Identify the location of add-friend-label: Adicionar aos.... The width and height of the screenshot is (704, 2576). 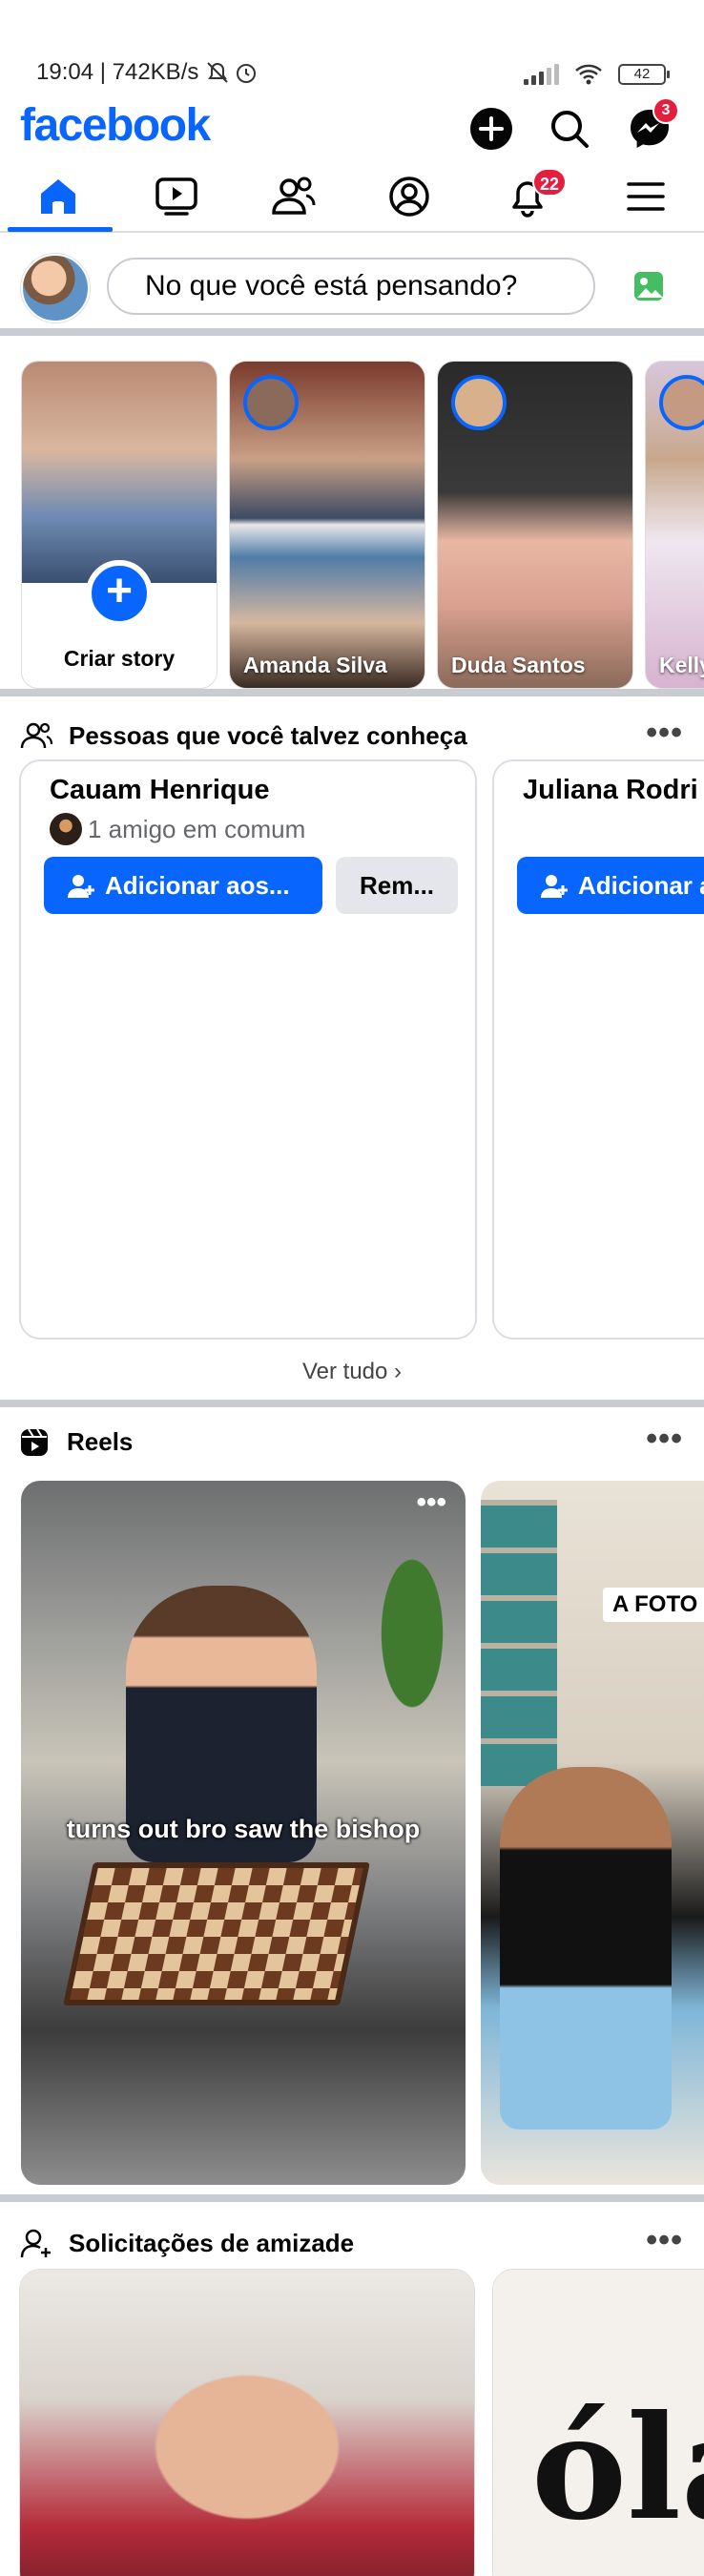
(197, 885).